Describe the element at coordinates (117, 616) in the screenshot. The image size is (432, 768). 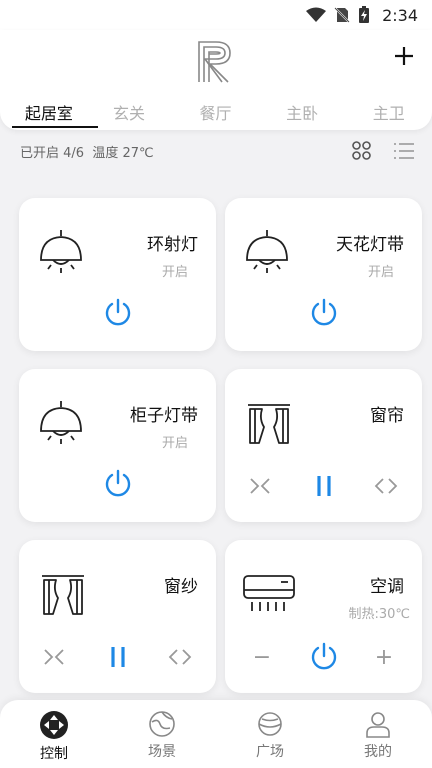
I see `device-card-sheer-curtain: 窗纱` at that location.